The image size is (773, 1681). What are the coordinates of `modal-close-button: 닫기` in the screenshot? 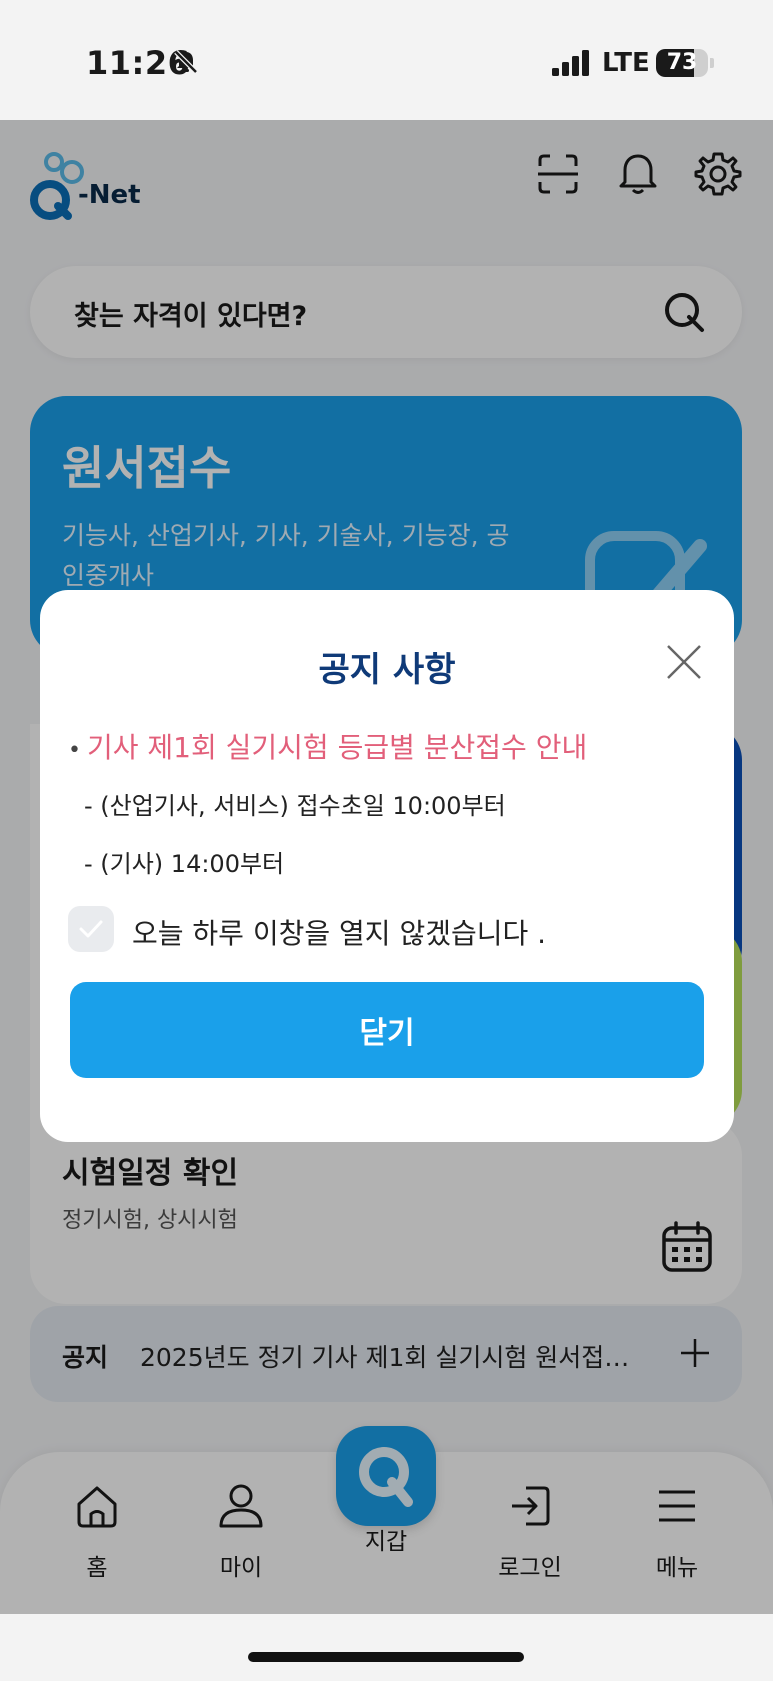 It's located at (387, 1030).